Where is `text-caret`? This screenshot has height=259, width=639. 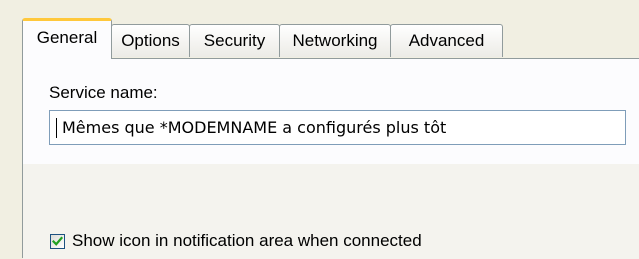 text-caret is located at coordinates (56, 127).